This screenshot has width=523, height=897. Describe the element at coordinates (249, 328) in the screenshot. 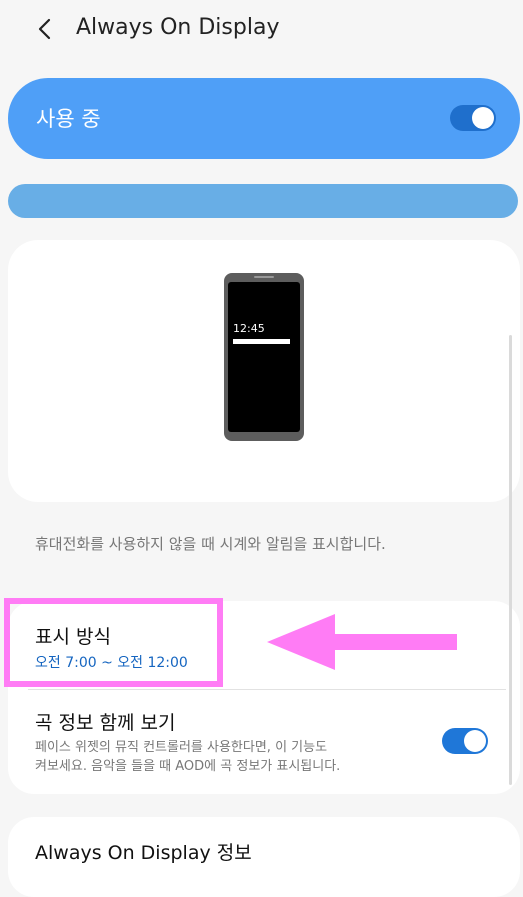

I see `preview-clock: 12:45` at that location.